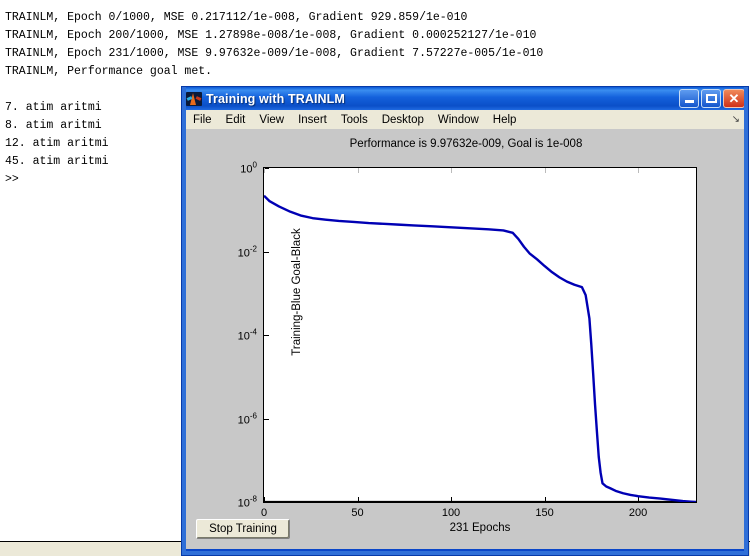 The width and height of the screenshot is (750, 556). I want to click on minimize-button, so click(689, 98).